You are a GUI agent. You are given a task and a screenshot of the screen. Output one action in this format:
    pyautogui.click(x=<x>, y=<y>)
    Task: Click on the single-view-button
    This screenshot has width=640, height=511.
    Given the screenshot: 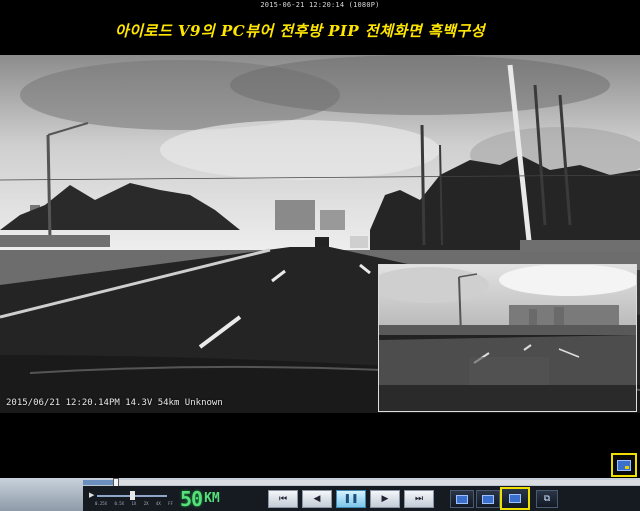 What is the action you would take?
    pyautogui.click(x=462, y=499)
    